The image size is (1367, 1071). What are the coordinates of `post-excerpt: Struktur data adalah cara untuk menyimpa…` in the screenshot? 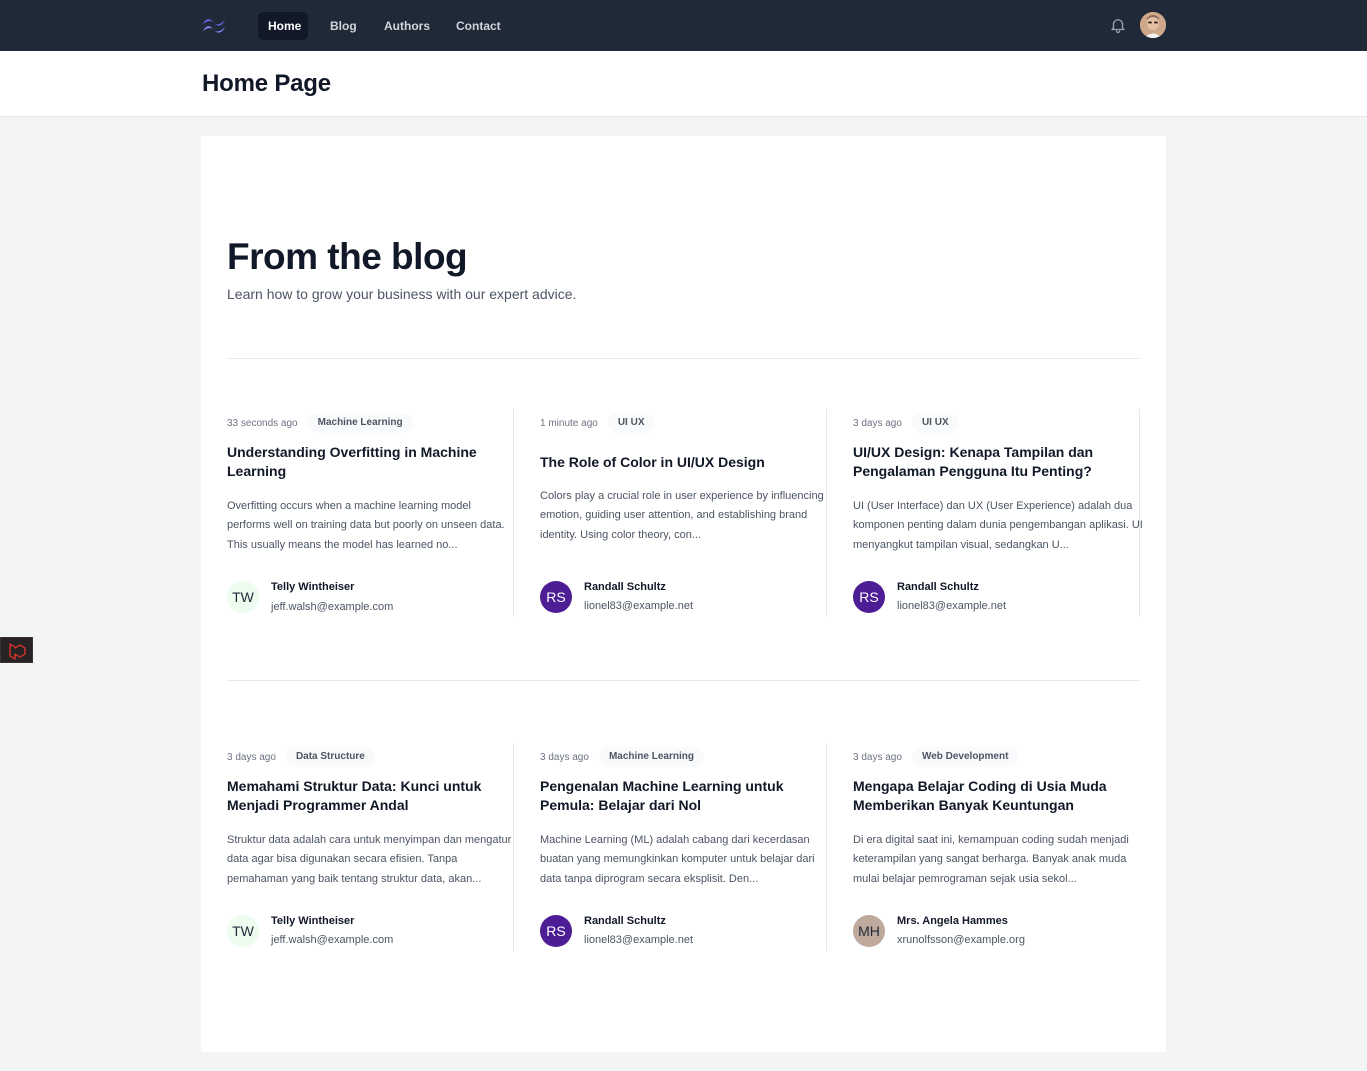 It's located at (369, 859).